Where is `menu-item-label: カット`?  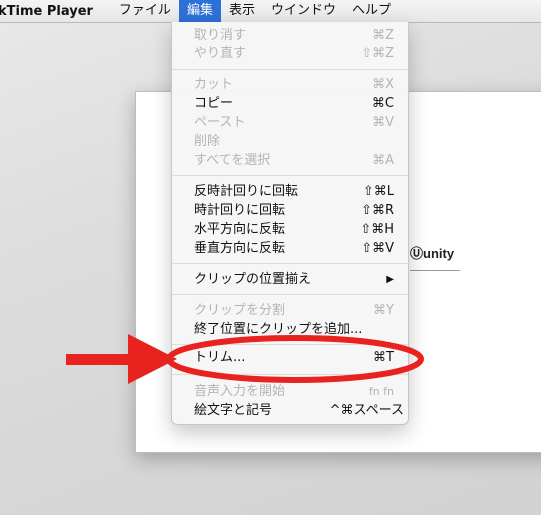 menu-item-label: カット is located at coordinates (214, 84).